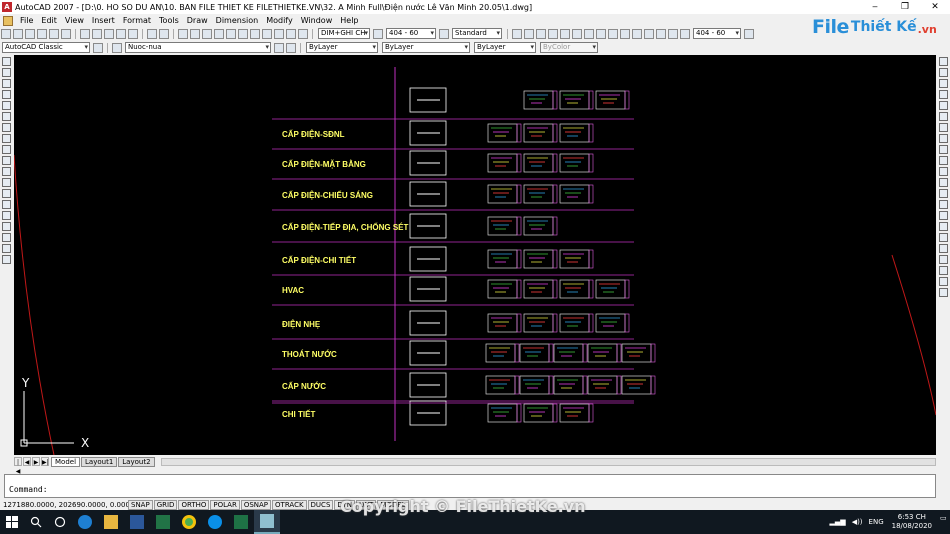 The height and width of the screenshot is (534, 950). Describe the element at coordinates (349, 20) in the screenshot. I see `menu-help: Help` at that location.